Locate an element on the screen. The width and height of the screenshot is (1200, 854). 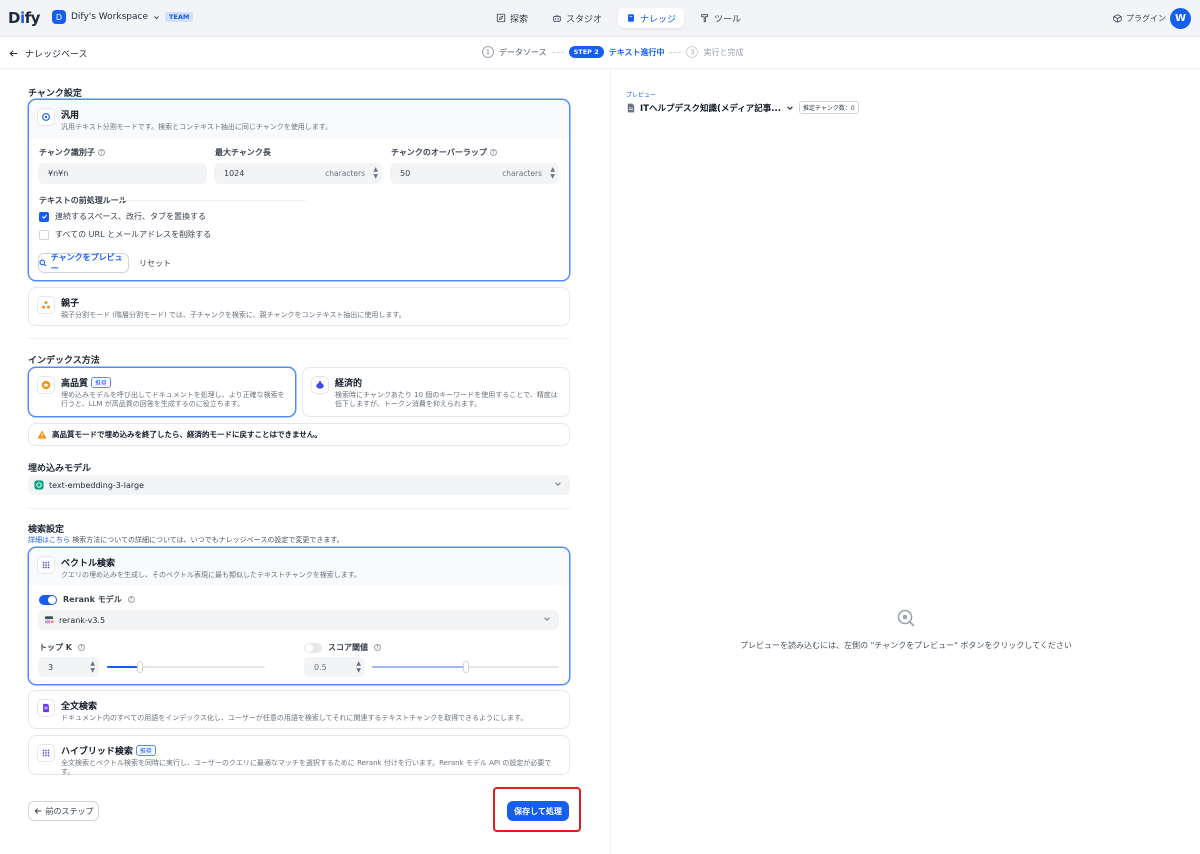
warning-icon is located at coordinates (42, 434).